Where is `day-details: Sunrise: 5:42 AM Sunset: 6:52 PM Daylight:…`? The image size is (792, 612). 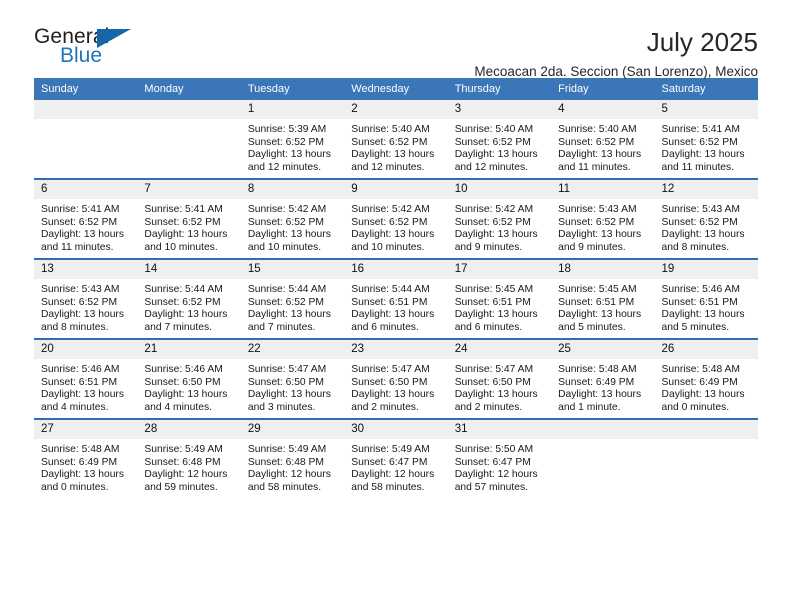 day-details: Sunrise: 5:42 AM Sunset: 6:52 PM Daylight:… is located at coordinates (499, 226).